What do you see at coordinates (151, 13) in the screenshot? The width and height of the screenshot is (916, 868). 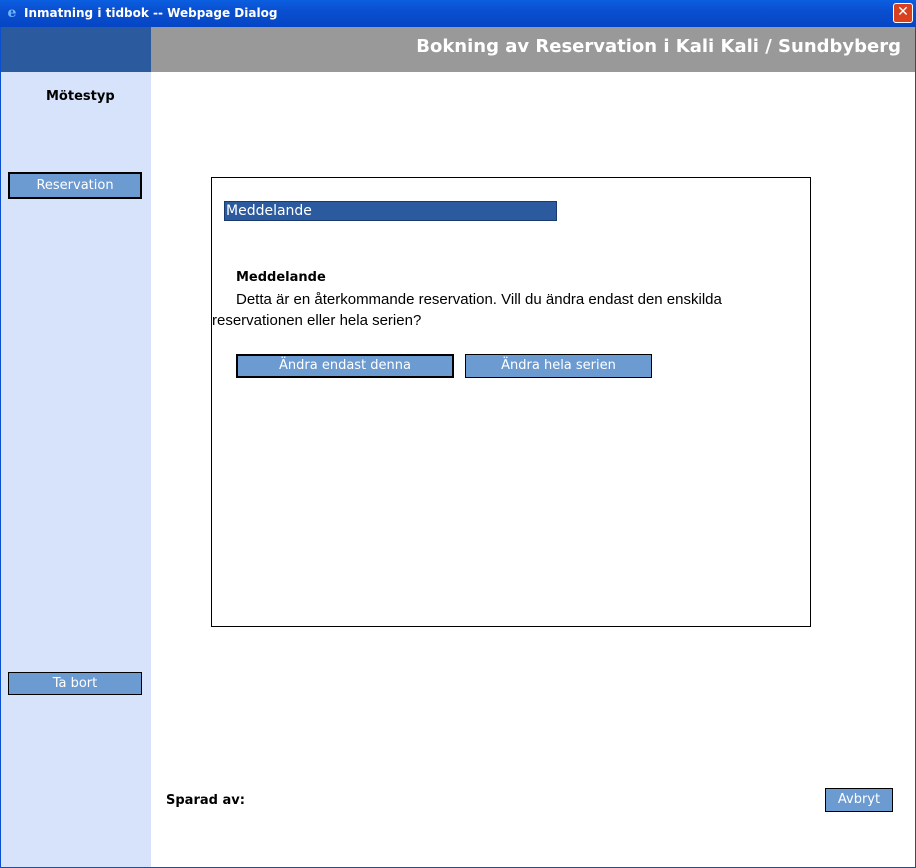 I see `window-title: Inmatning i tidbok -- Webpage Dialog` at bounding box center [151, 13].